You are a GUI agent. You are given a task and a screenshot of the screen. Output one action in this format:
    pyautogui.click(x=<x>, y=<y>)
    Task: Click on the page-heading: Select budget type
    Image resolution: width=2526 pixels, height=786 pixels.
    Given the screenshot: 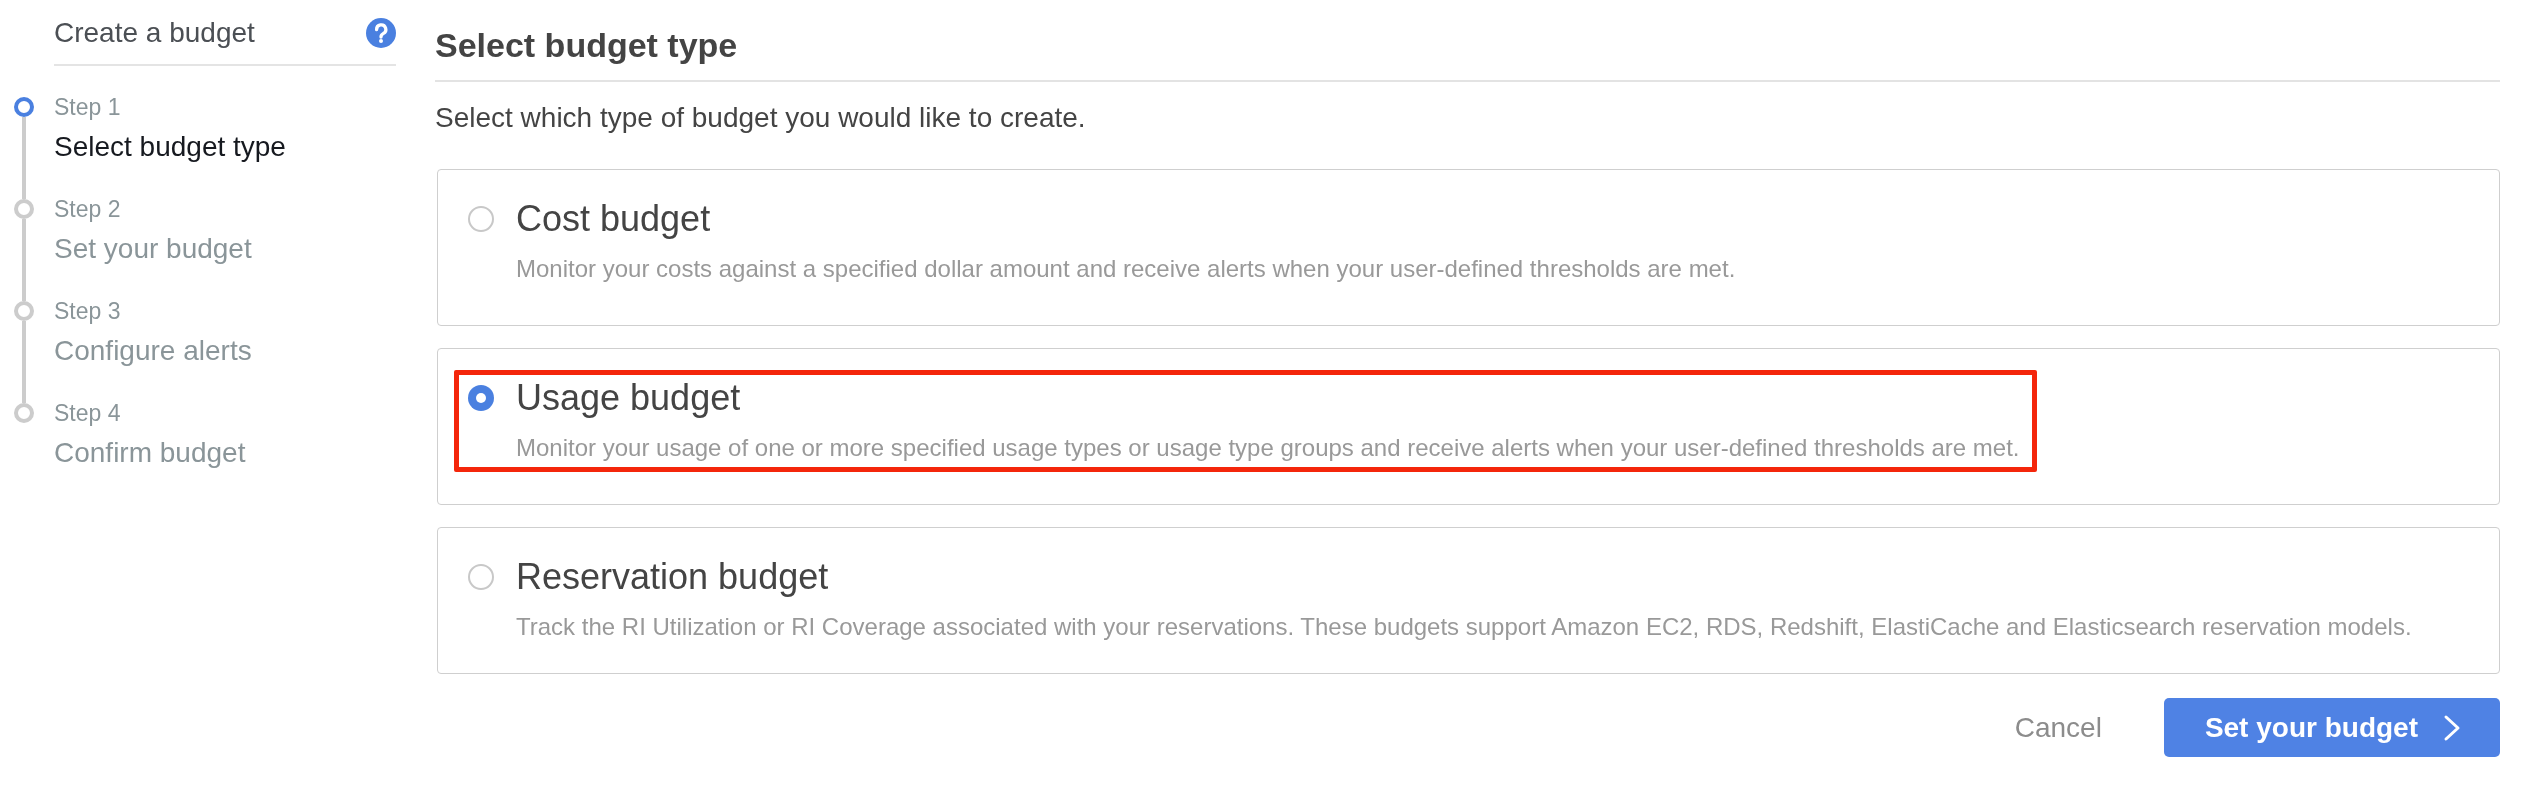 What is the action you would take?
    pyautogui.click(x=1467, y=53)
    